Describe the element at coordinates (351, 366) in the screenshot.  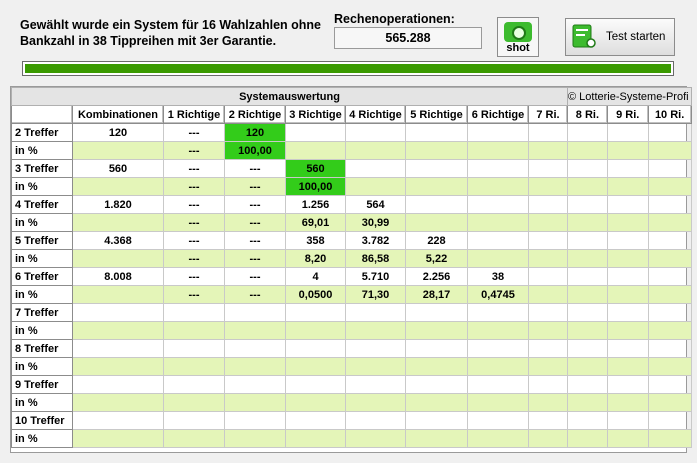
I see `table-row: in %` at that location.